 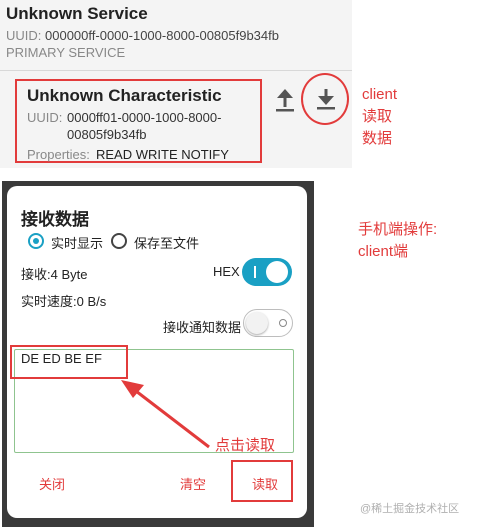 I want to click on write-button, so click(x=285, y=100).